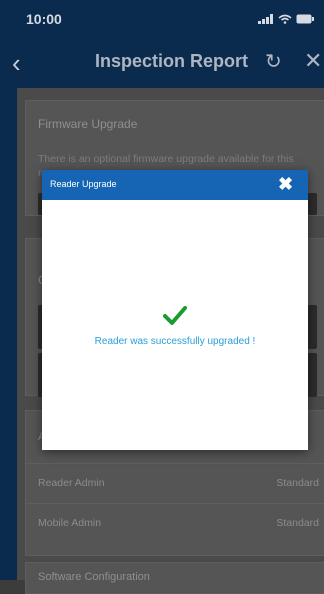  Describe the element at coordinates (16, 63) in the screenshot. I see `back-icon: ‹` at that location.